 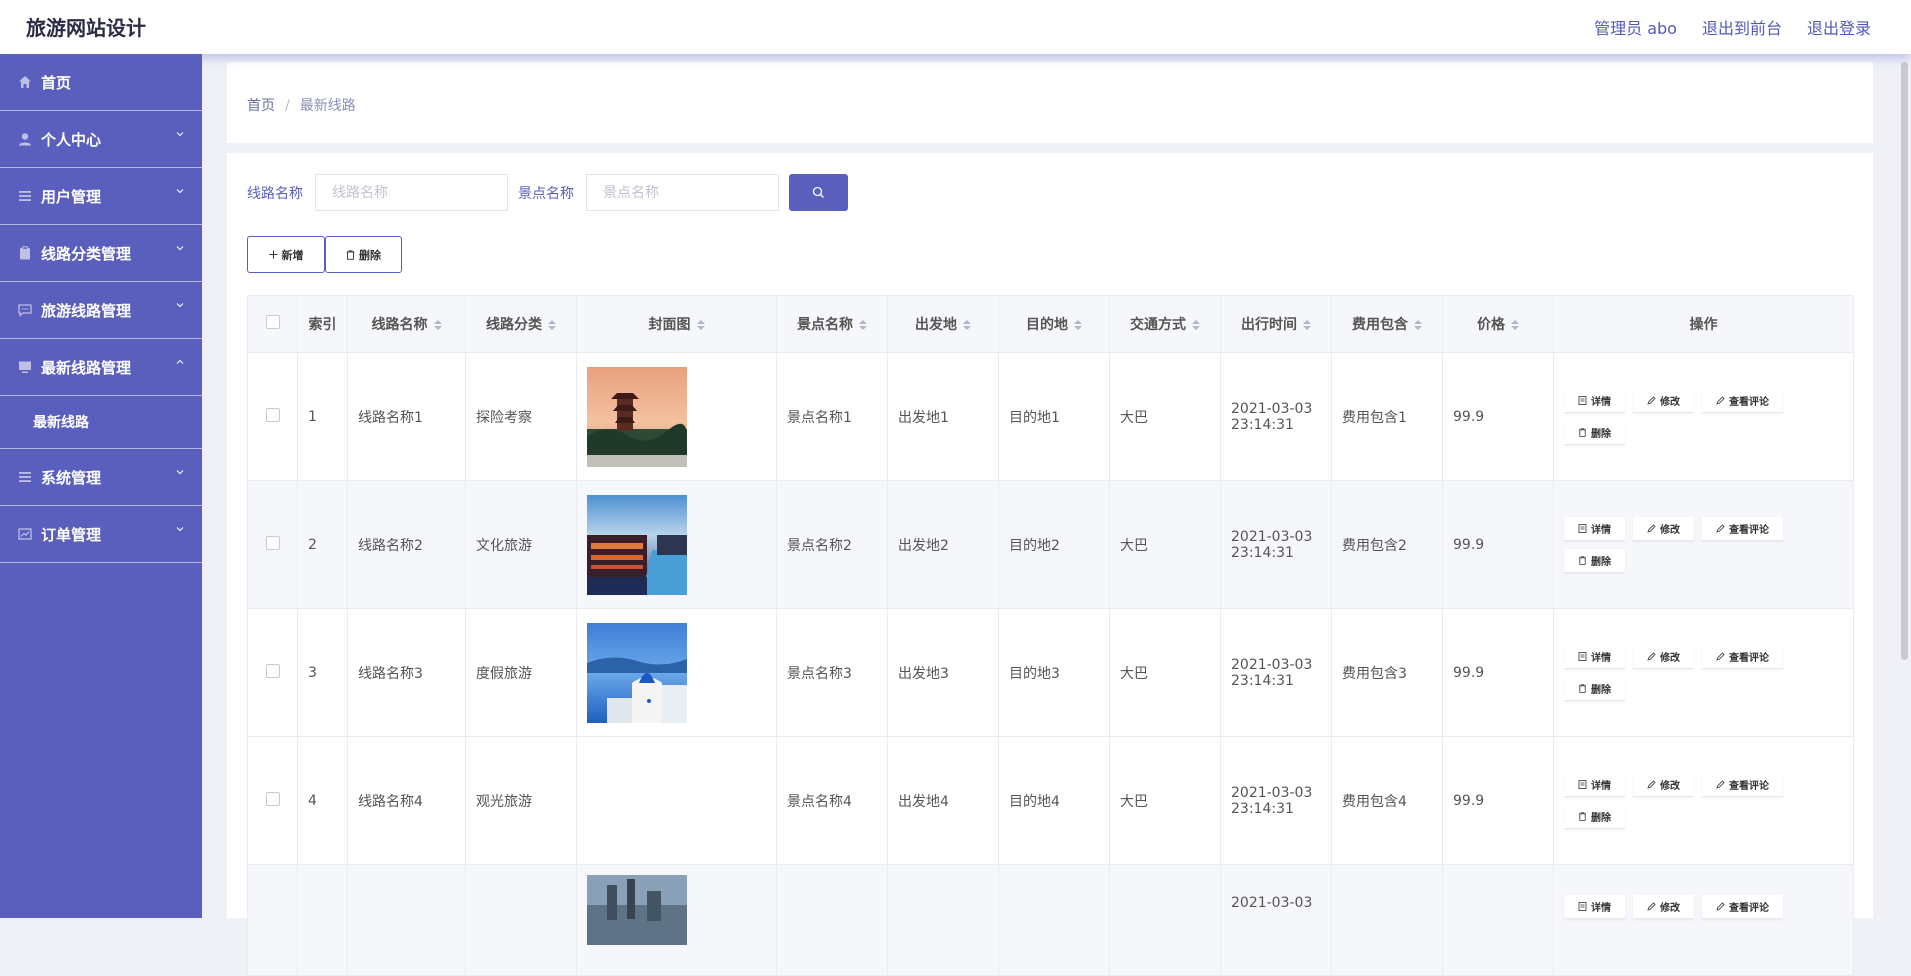 What do you see at coordinates (101, 477) in the screenshot?
I see `sidebar-item-system: 系统管理` at bounding box center [101, 477].